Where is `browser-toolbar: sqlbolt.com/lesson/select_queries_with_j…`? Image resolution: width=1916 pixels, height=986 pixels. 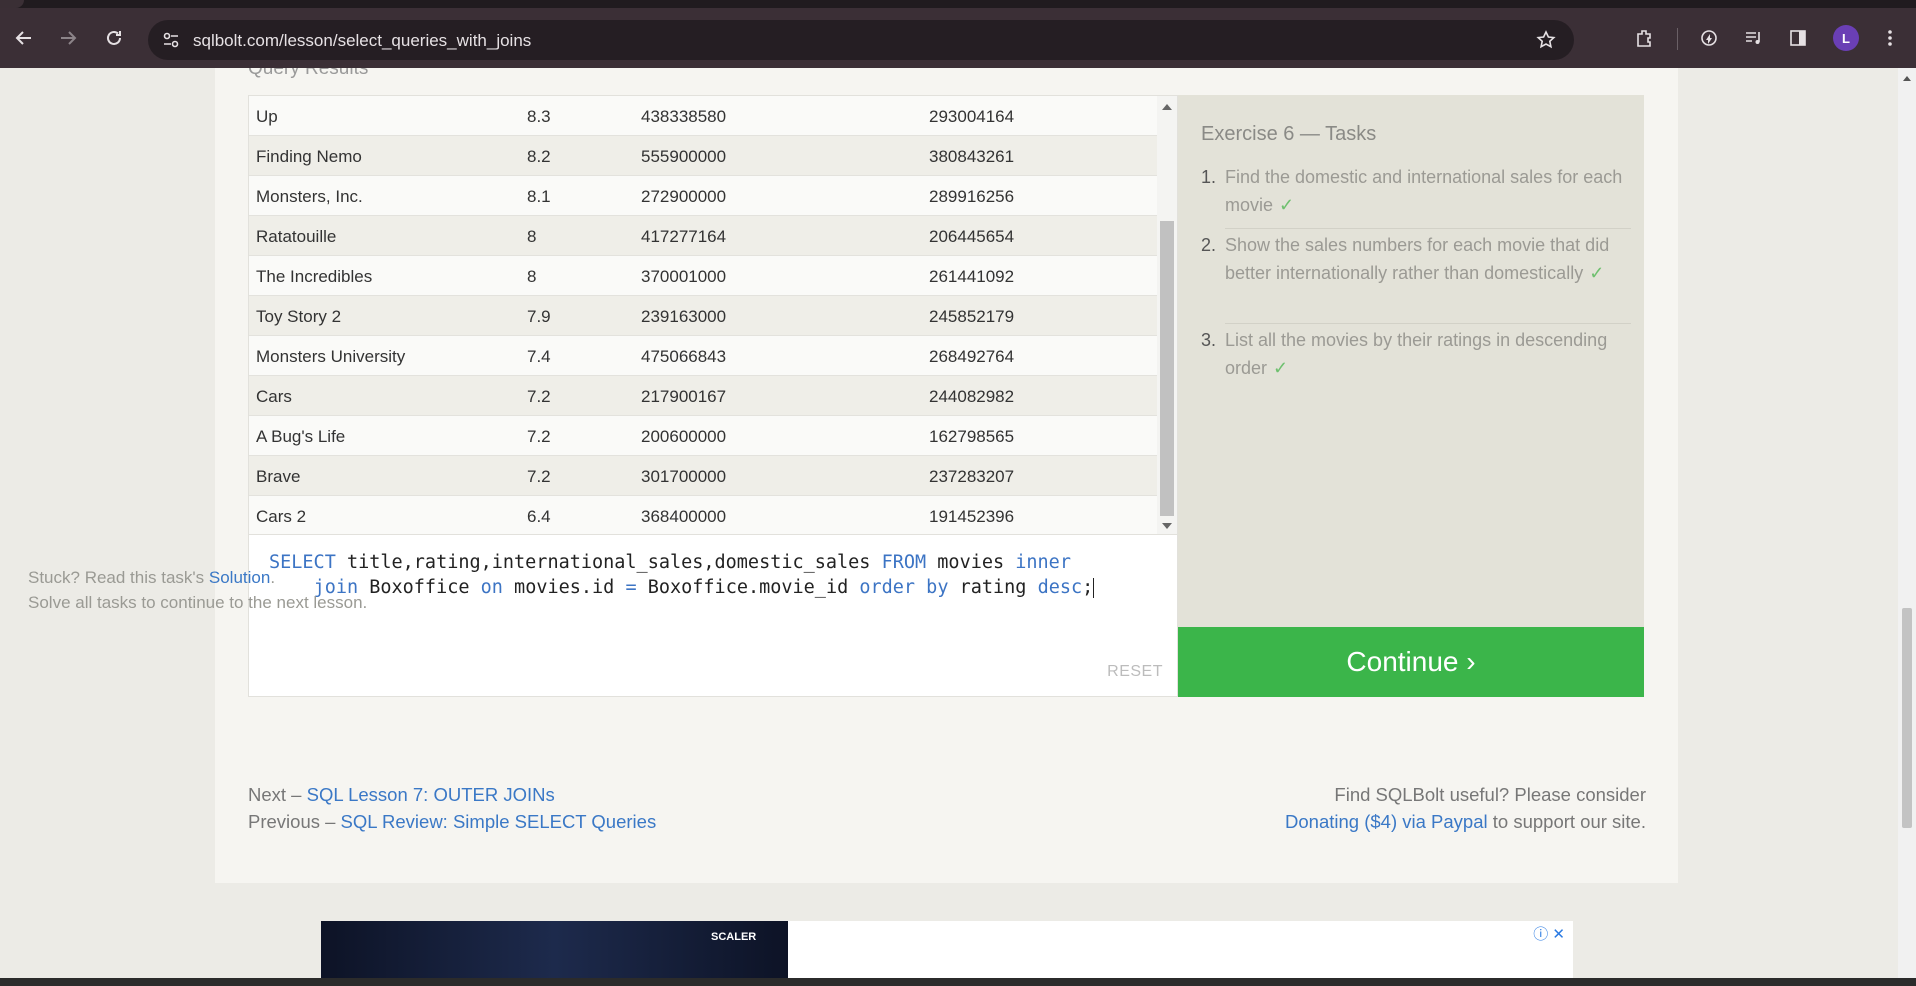
browser-toolbar: sqlbolt.com/lesson/select_queries_with_j… is located at coordinates (958, 38).